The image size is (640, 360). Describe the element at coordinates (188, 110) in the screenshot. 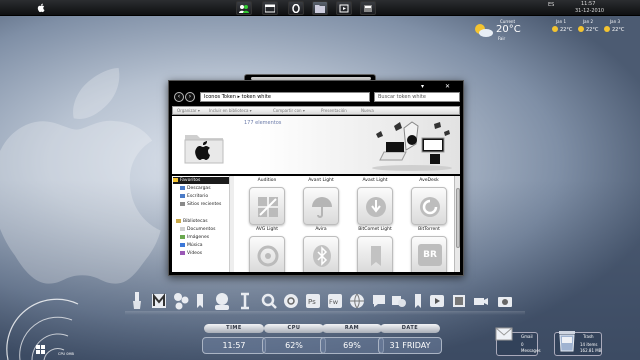

I see `organize-menu: Organizar ▾` at that location.